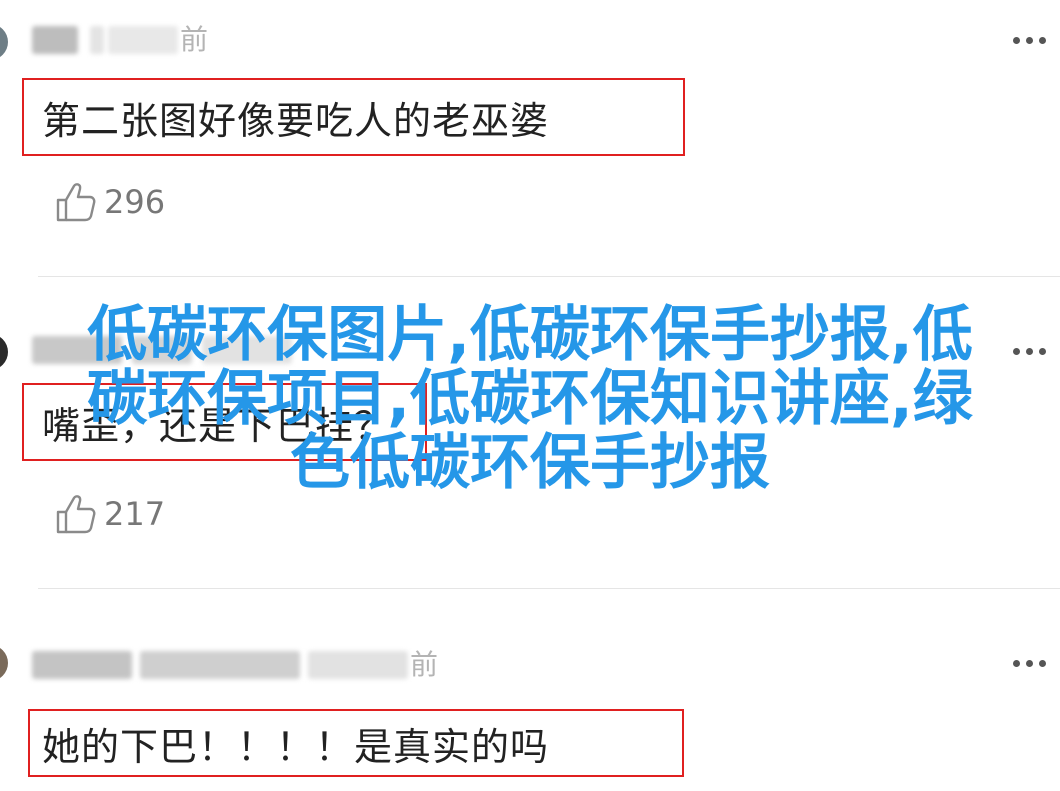 The image size is (1060, 791). Describe the element at coordinates (530, 463) in the screenshot. I see `overlay-line: 色低碳环保手抄报` at that location.